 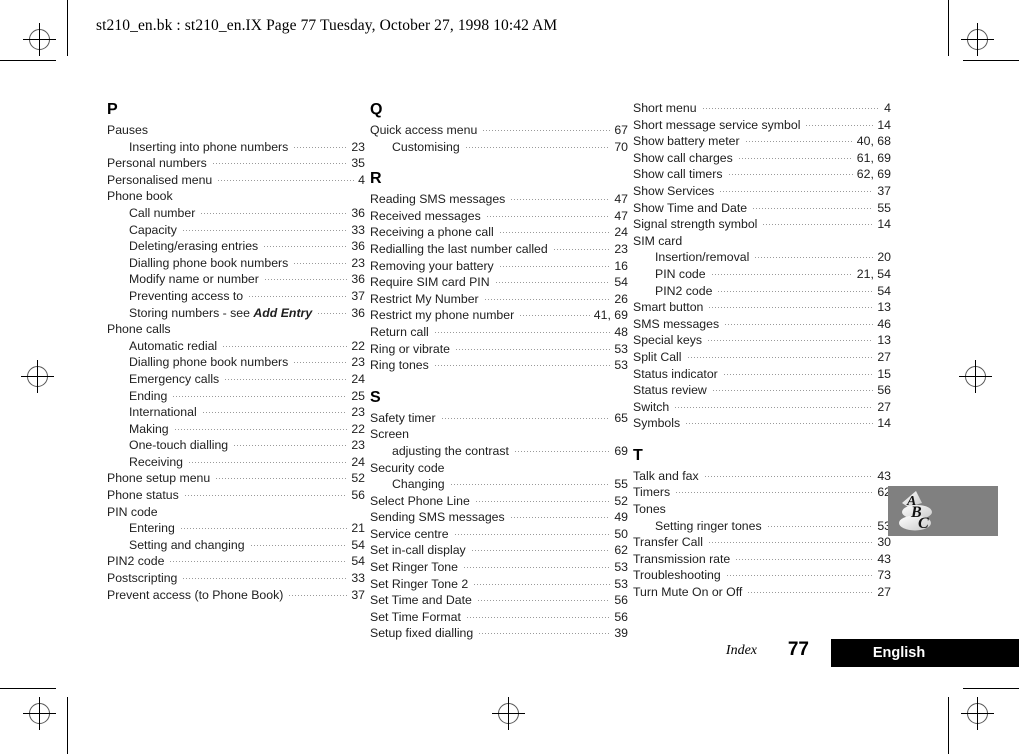 I want to click on index-entry: Phone book, so click(x=236, y=196).